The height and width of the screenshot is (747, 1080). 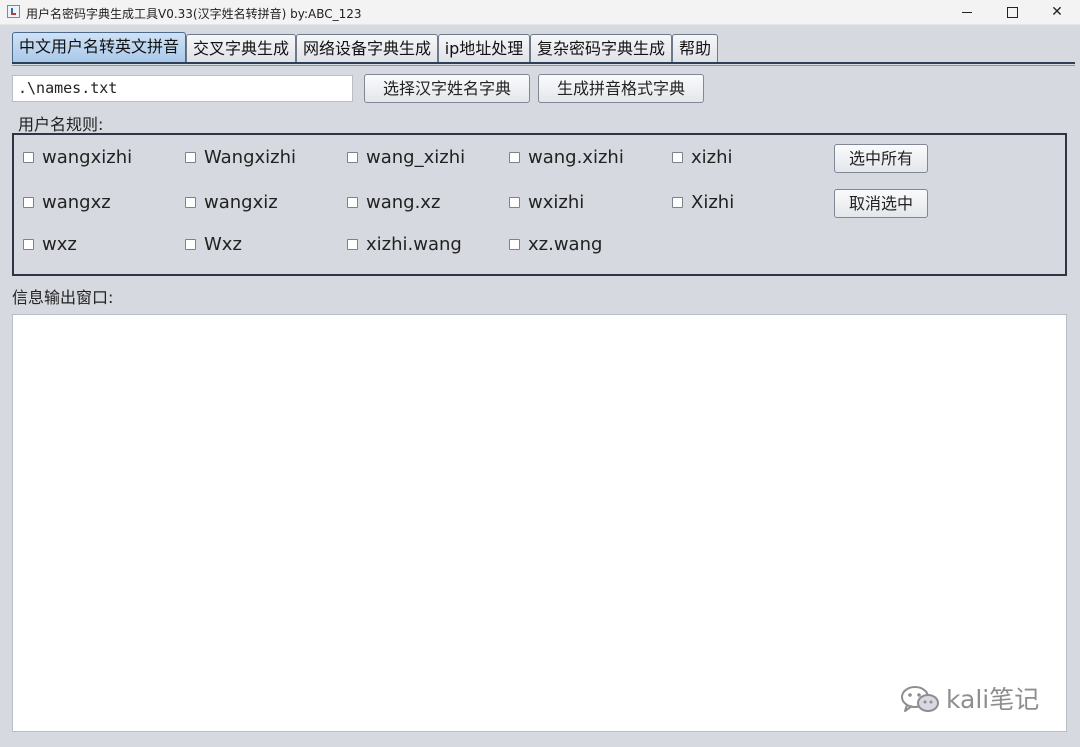 I want to click on tab-network-device-dict: 网络设备字典生成, so click(x=367, y=48).